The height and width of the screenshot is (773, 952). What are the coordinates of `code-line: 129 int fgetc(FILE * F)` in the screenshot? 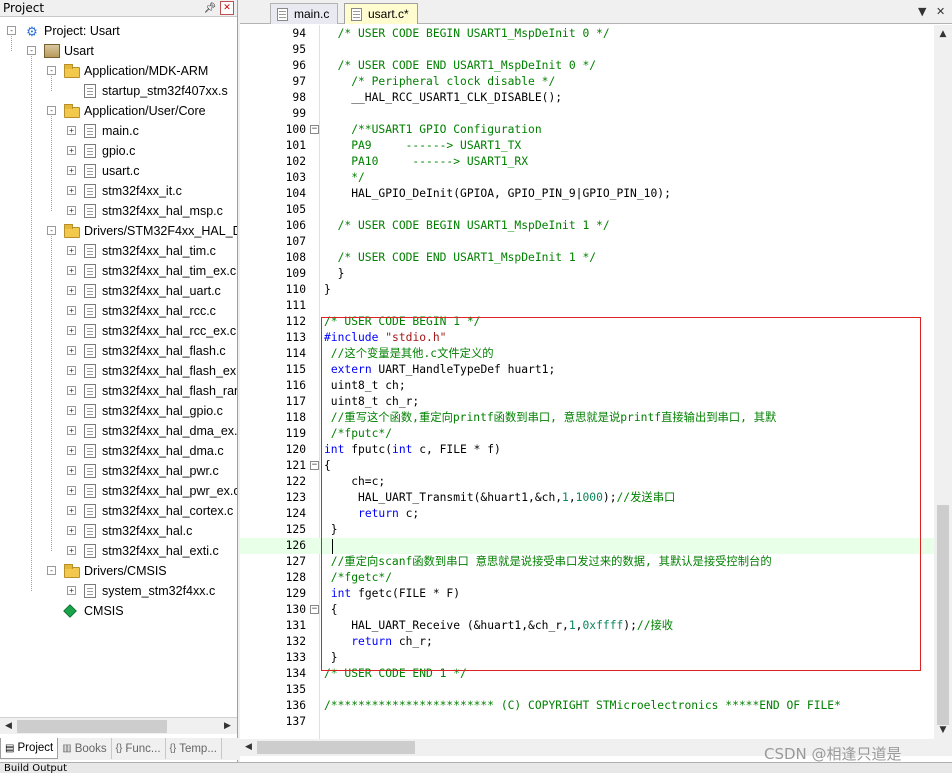 It's located at (587, 594).